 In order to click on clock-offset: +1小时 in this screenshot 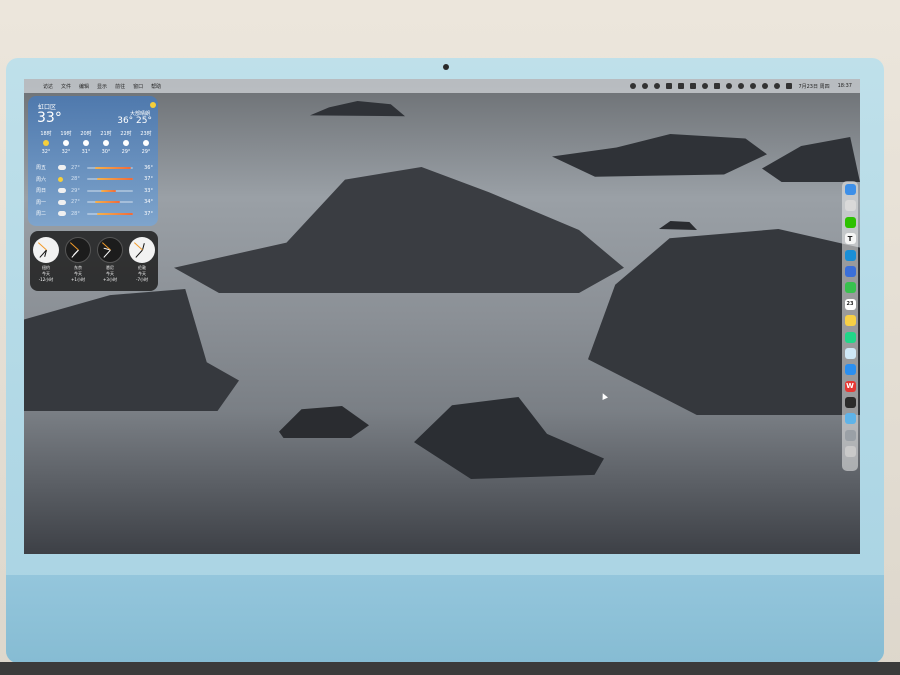, I will do `click(78, 279)`.